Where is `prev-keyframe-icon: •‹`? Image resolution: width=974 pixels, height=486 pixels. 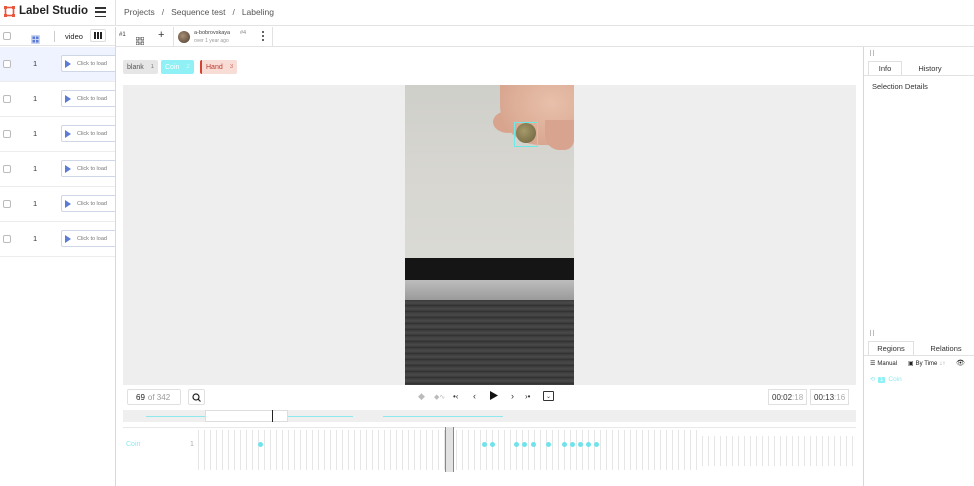 prev-keyframe-icon: •‹ is located at coordinates (455, 396).